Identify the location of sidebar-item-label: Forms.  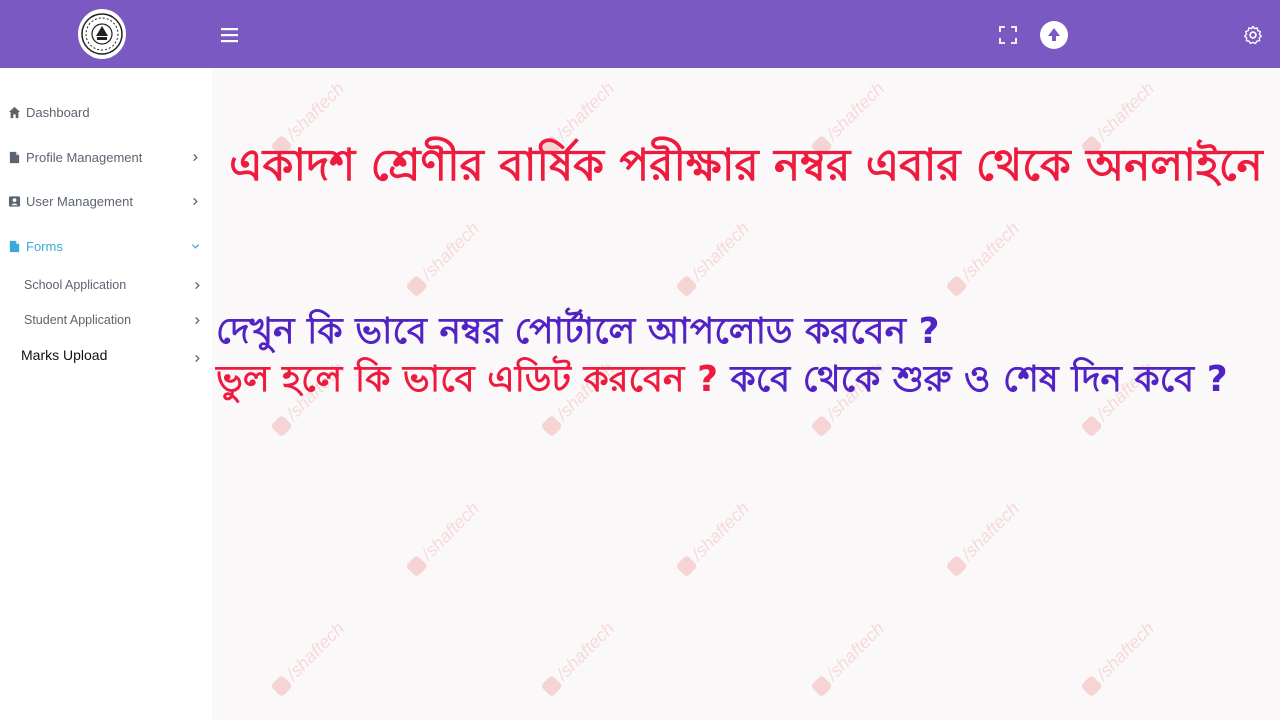
(44, 246).